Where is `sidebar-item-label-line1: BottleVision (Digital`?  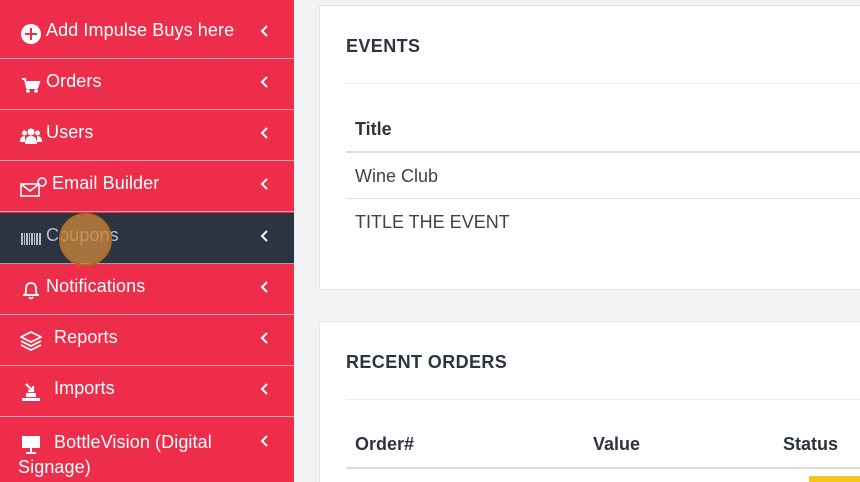 sidebar-item-label-line1: BottleVision (Digital is located at coordinates (133, 442).